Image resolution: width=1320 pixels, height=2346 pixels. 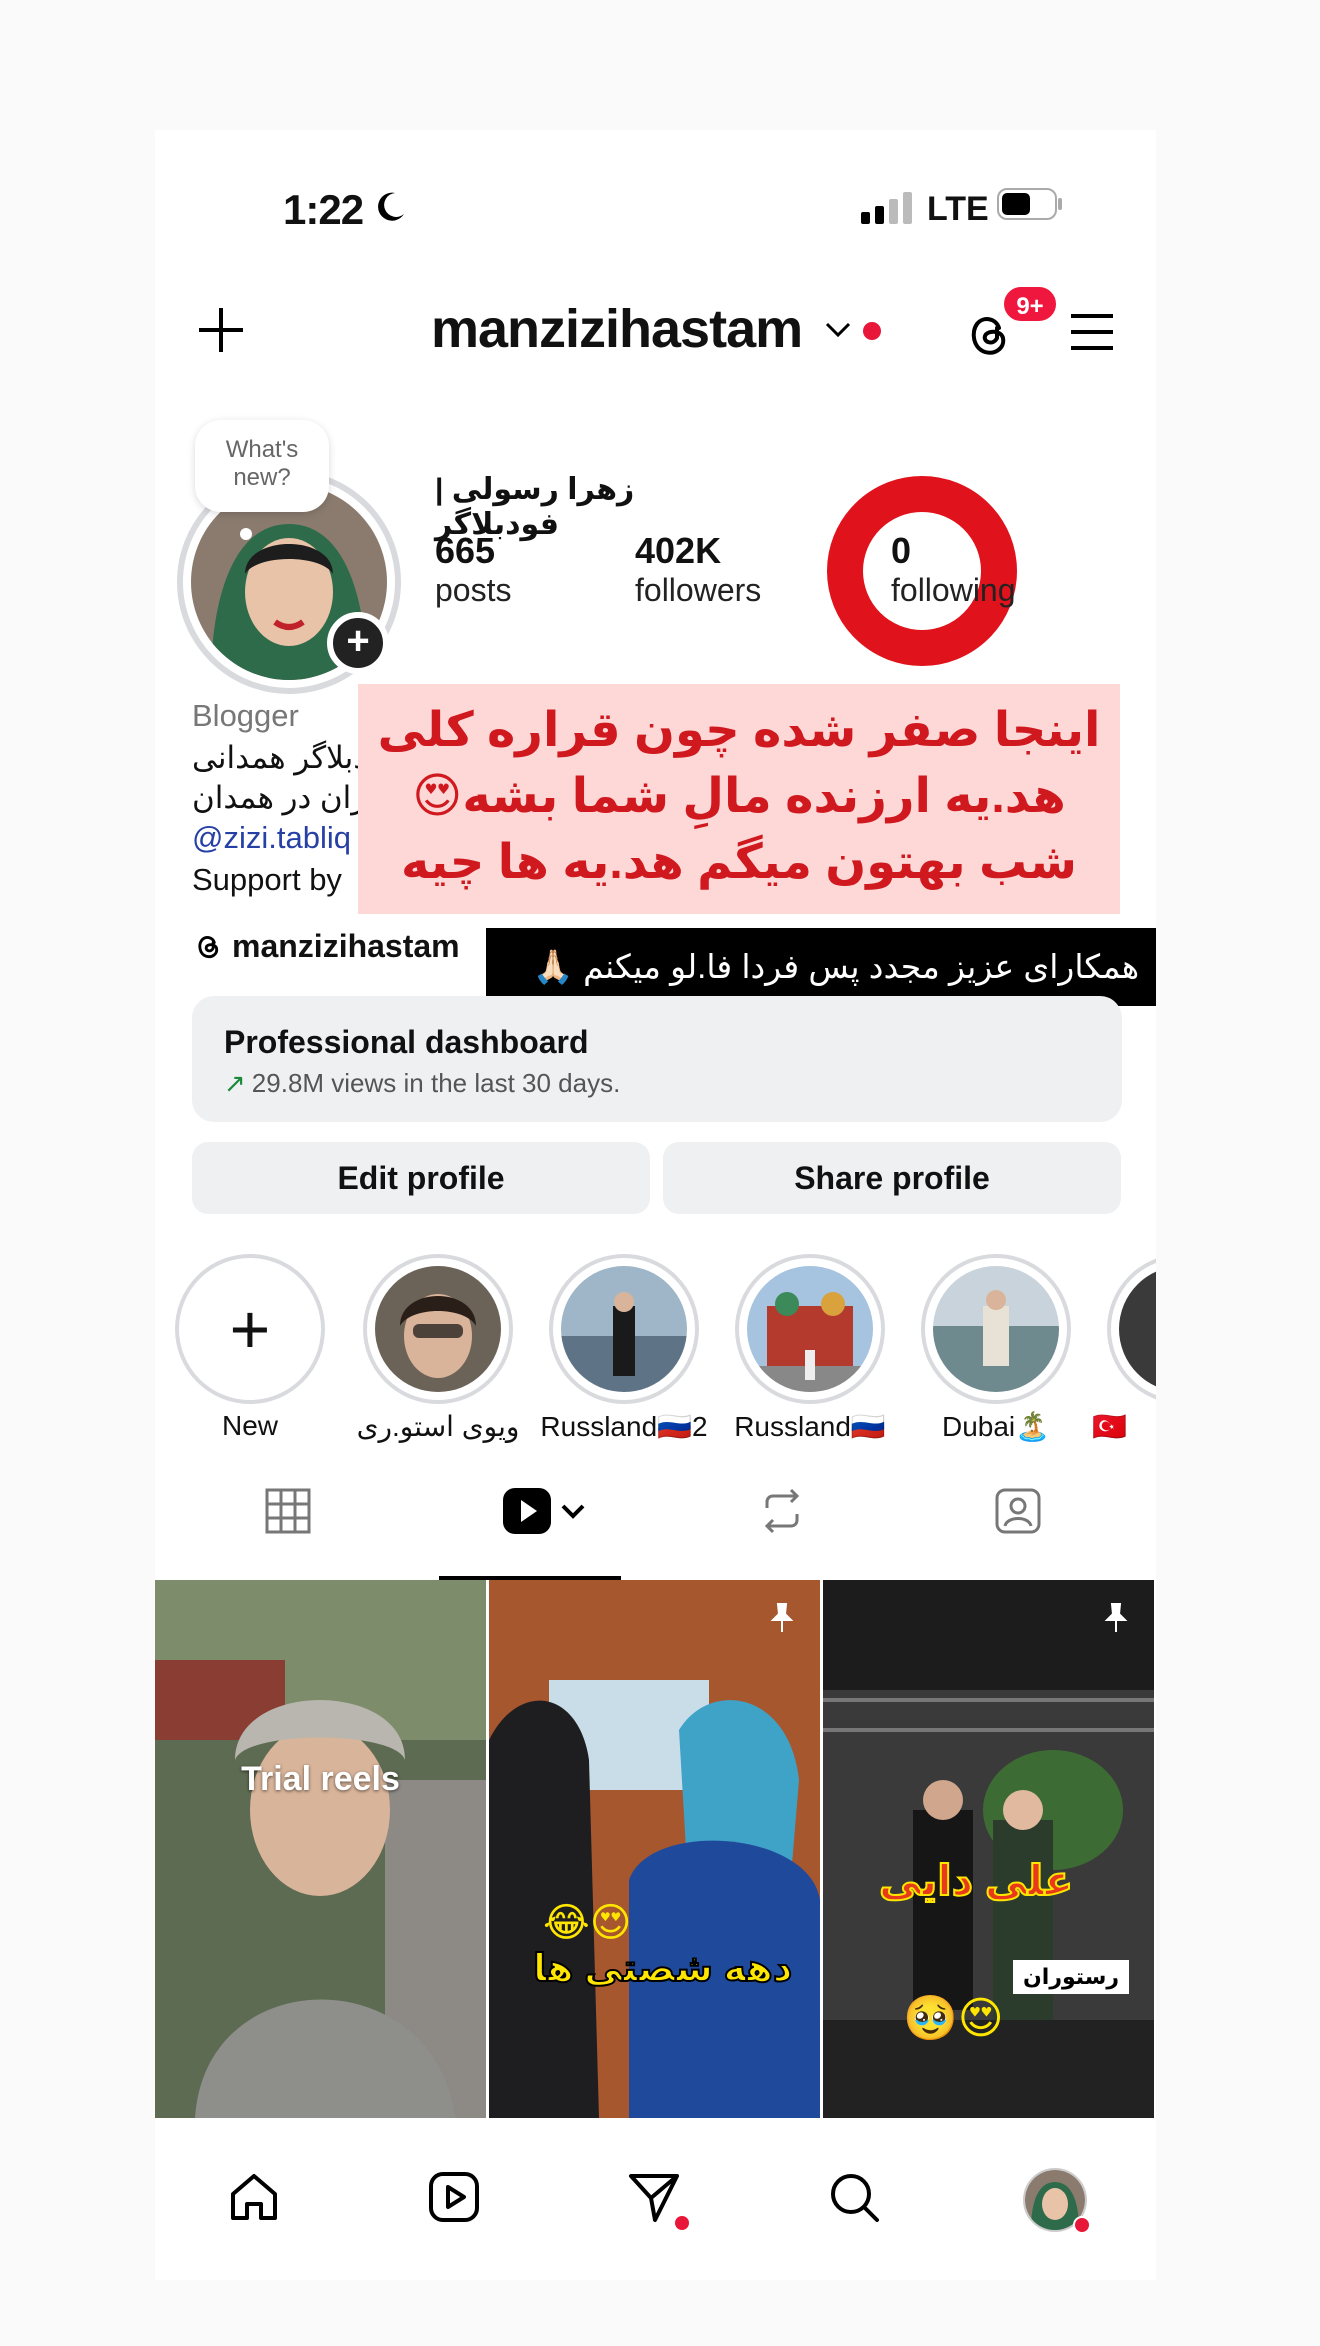 What do you see at coordinates (235, 1083) in the screenshot?
I see `trend-arrow-icon: ↗` at bounding box center [235, 1083].